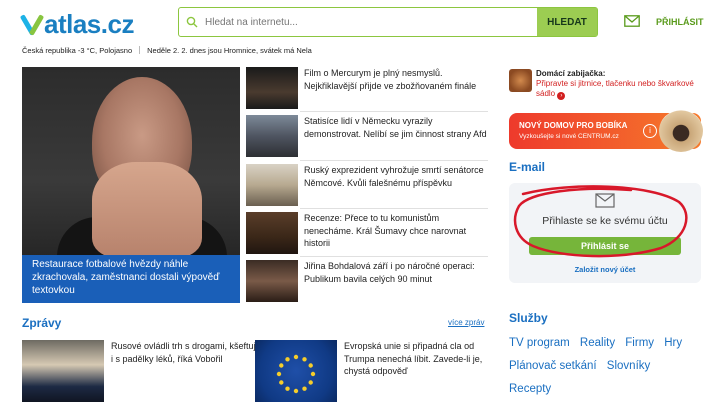 Image resolution: width=724 pixels, height=406 pixels. Describe the element at coordinates (41, 323) in the screenshot. I see `zpravy-title: Zprávy` at that location.